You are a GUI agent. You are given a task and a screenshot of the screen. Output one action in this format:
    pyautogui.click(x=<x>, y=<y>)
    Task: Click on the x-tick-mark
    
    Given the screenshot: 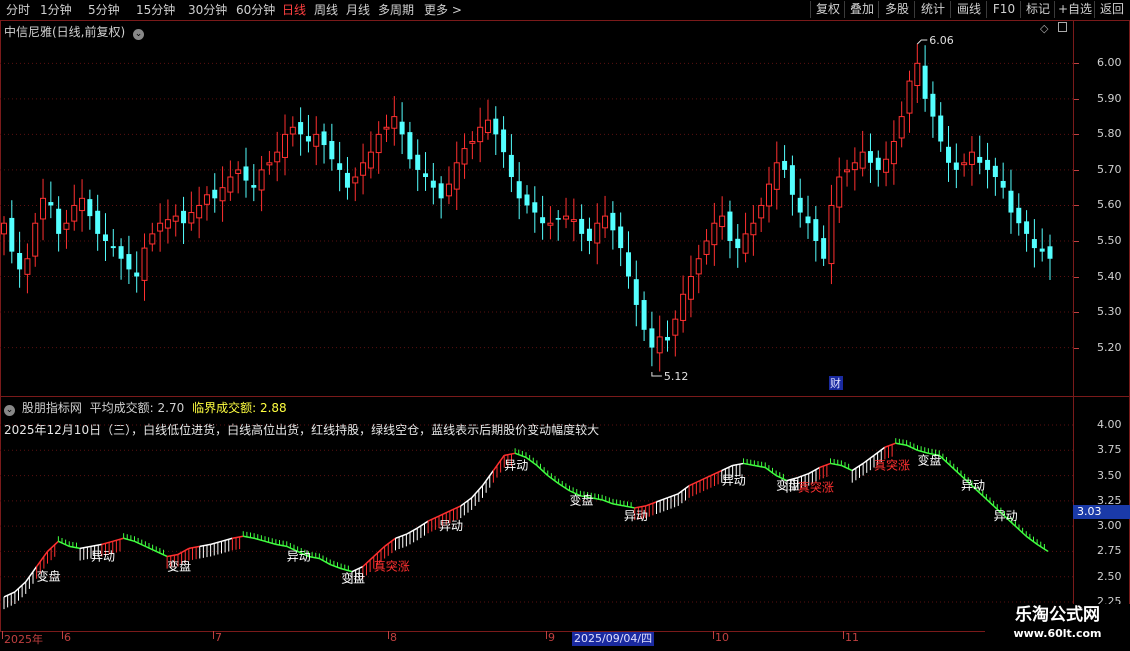 What is the action you would take?
    pyautogui.click(x=713, y=635)
    